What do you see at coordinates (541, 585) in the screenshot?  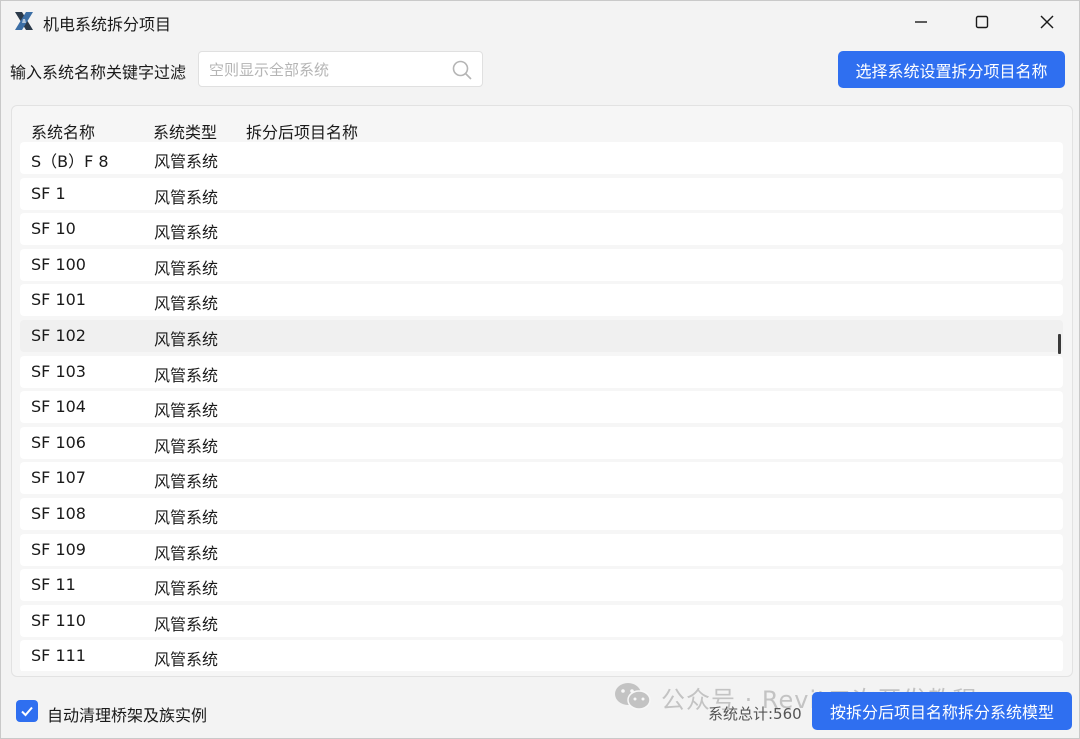 I see `table-row: SF 11 风管系统` at bounding box center [541, 585].